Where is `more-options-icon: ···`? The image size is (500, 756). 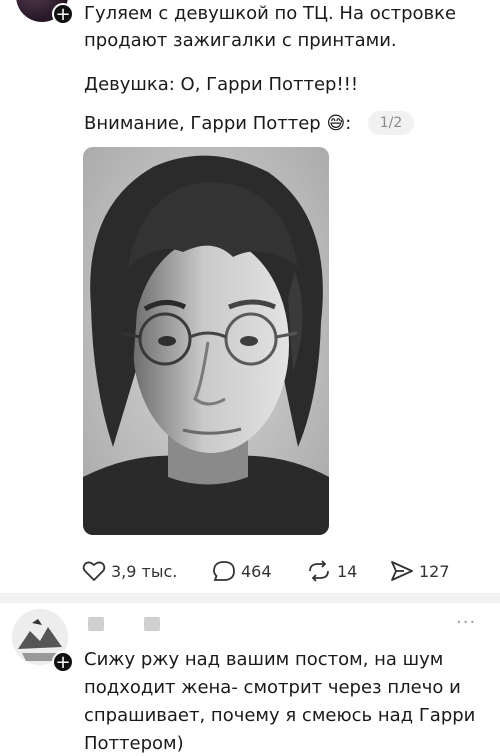 more-options-icon: ··· is located at coordinates (466, 622).